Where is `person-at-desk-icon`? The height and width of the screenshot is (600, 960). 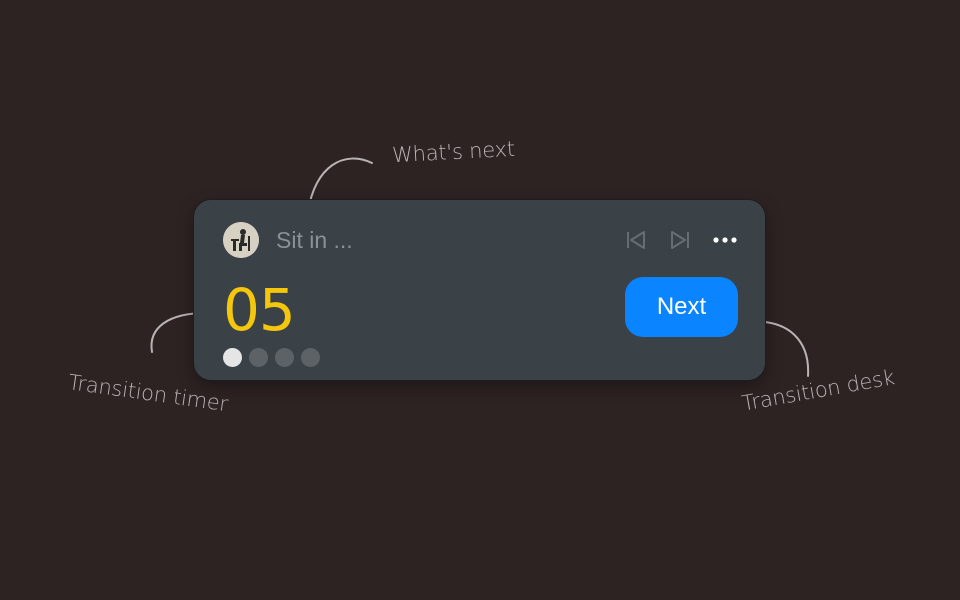
person-at-desk-icon is located at coordinates (241, 240).